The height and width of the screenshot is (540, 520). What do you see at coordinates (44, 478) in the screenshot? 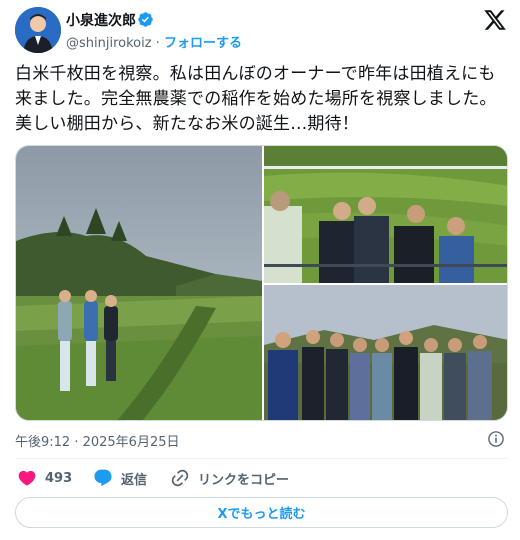
I see `like-button: 493` at bounding box center [44, 478].